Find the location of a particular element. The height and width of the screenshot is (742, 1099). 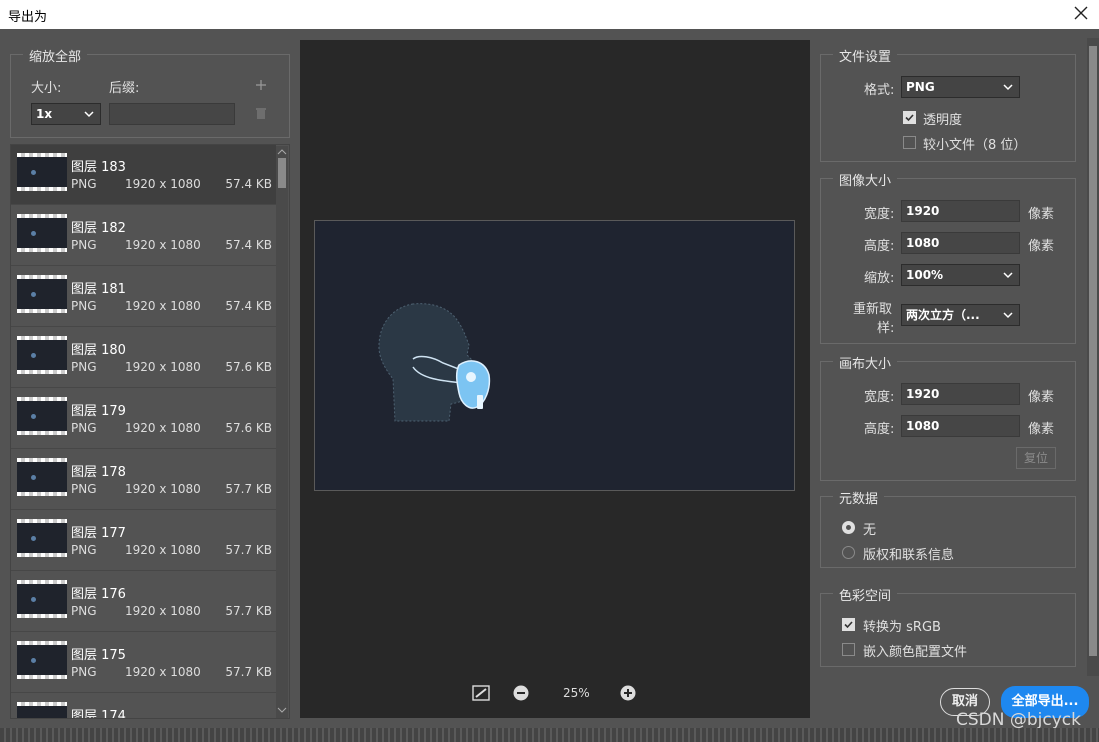

layer-name: 图层 180 is located at coordinates (98, 350).